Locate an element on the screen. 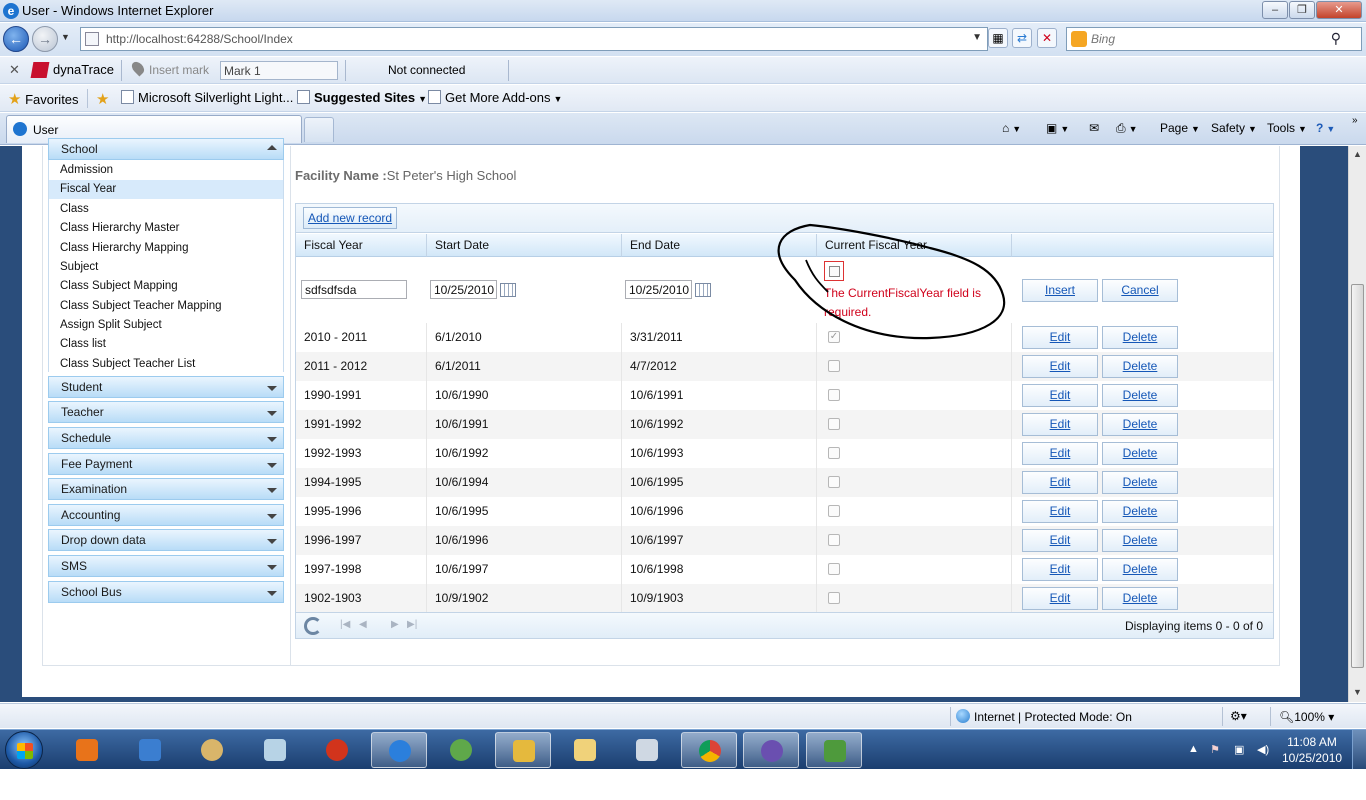  history-dropdown-icon: ▼ is located at coordinates (65, 37).